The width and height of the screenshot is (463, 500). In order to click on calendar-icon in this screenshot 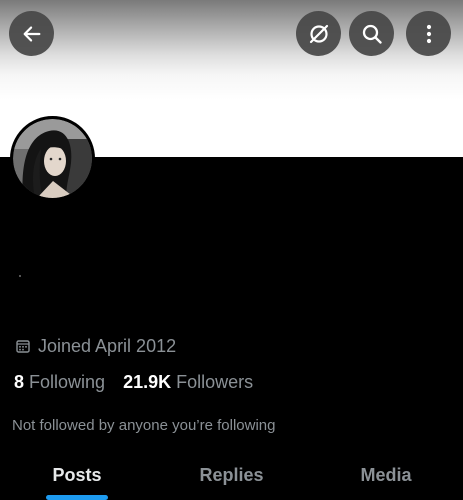, I will do `click(23, 346)`.